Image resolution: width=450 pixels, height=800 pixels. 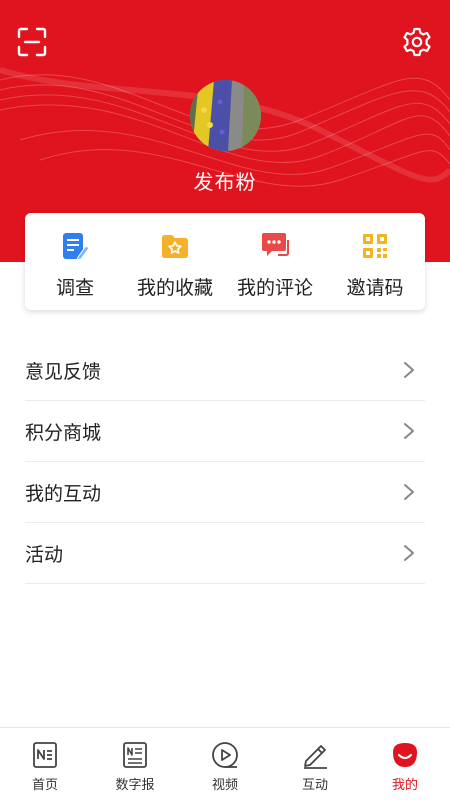 I want to click on menu-item-my-interactions: 我的互动, so click(x=225, y=492).